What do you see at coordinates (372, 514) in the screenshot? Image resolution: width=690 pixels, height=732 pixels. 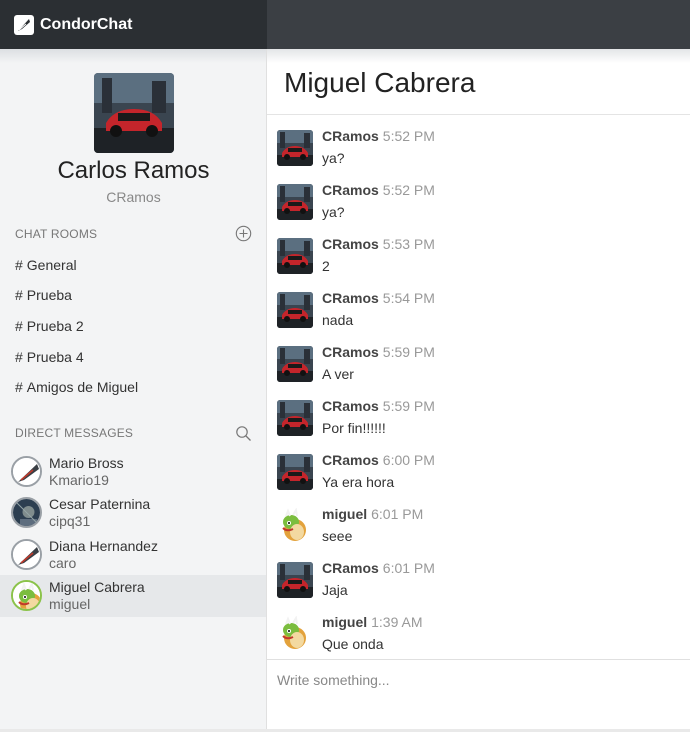 I see `message-author: miguel 6:01 PM` at bounding box center [372, 514].